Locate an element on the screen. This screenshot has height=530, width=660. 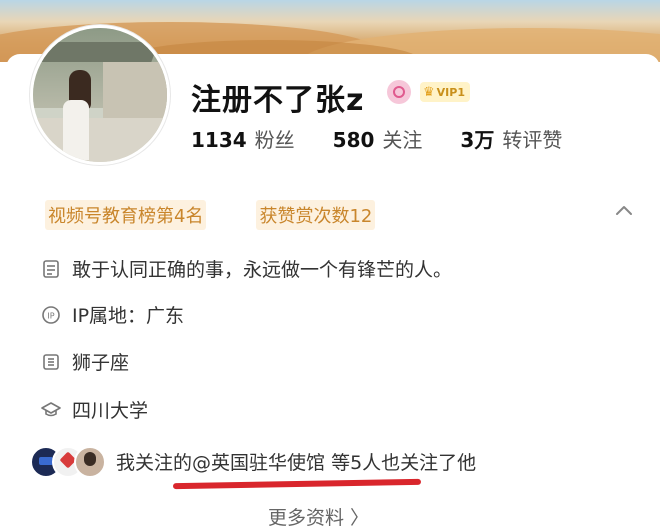
stat-value: 580 is located at coordinates (353, 140).